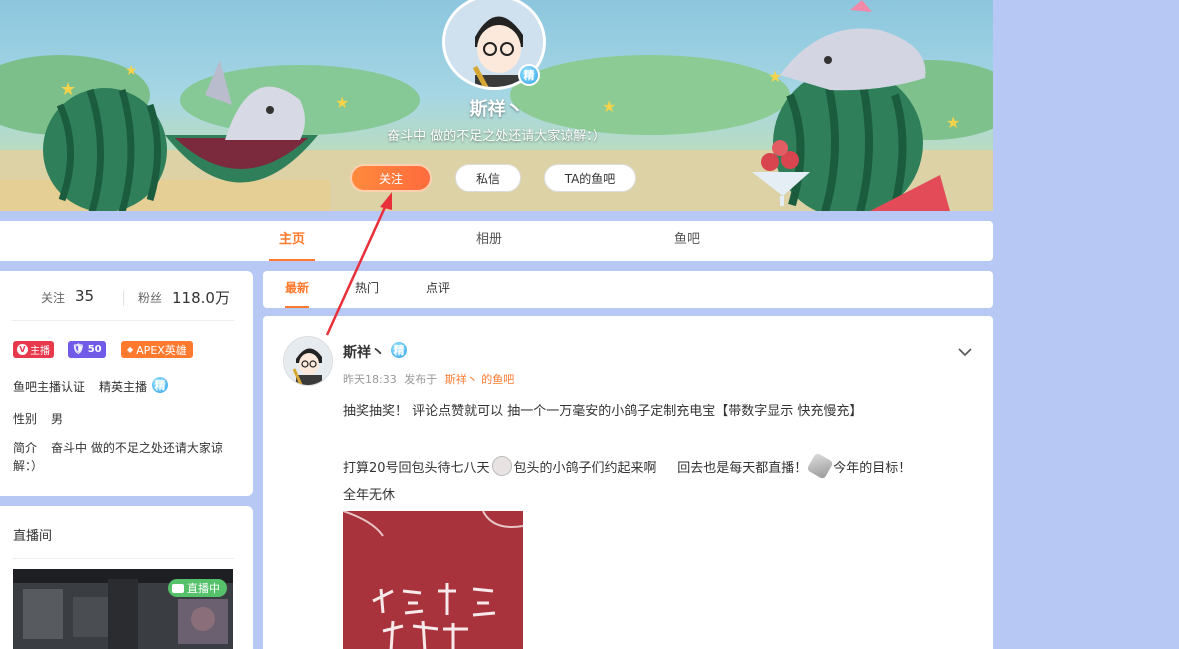 This screenshot has width=1179, height=649. I want to click on fishbar-button: TA的鱼吧, so click(590, 178).